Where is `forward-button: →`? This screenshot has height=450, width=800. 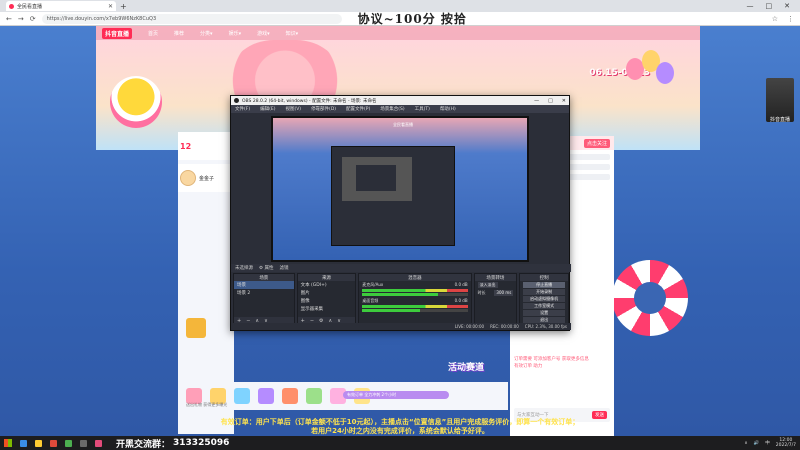
forward-button: → is located at coordinates (21, 19).